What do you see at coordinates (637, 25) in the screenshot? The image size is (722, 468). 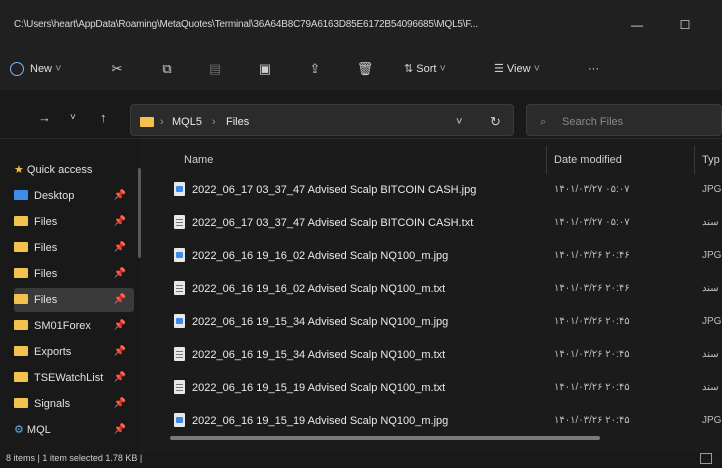 I see `minimize-button: —` at bounding box center [637, 25].